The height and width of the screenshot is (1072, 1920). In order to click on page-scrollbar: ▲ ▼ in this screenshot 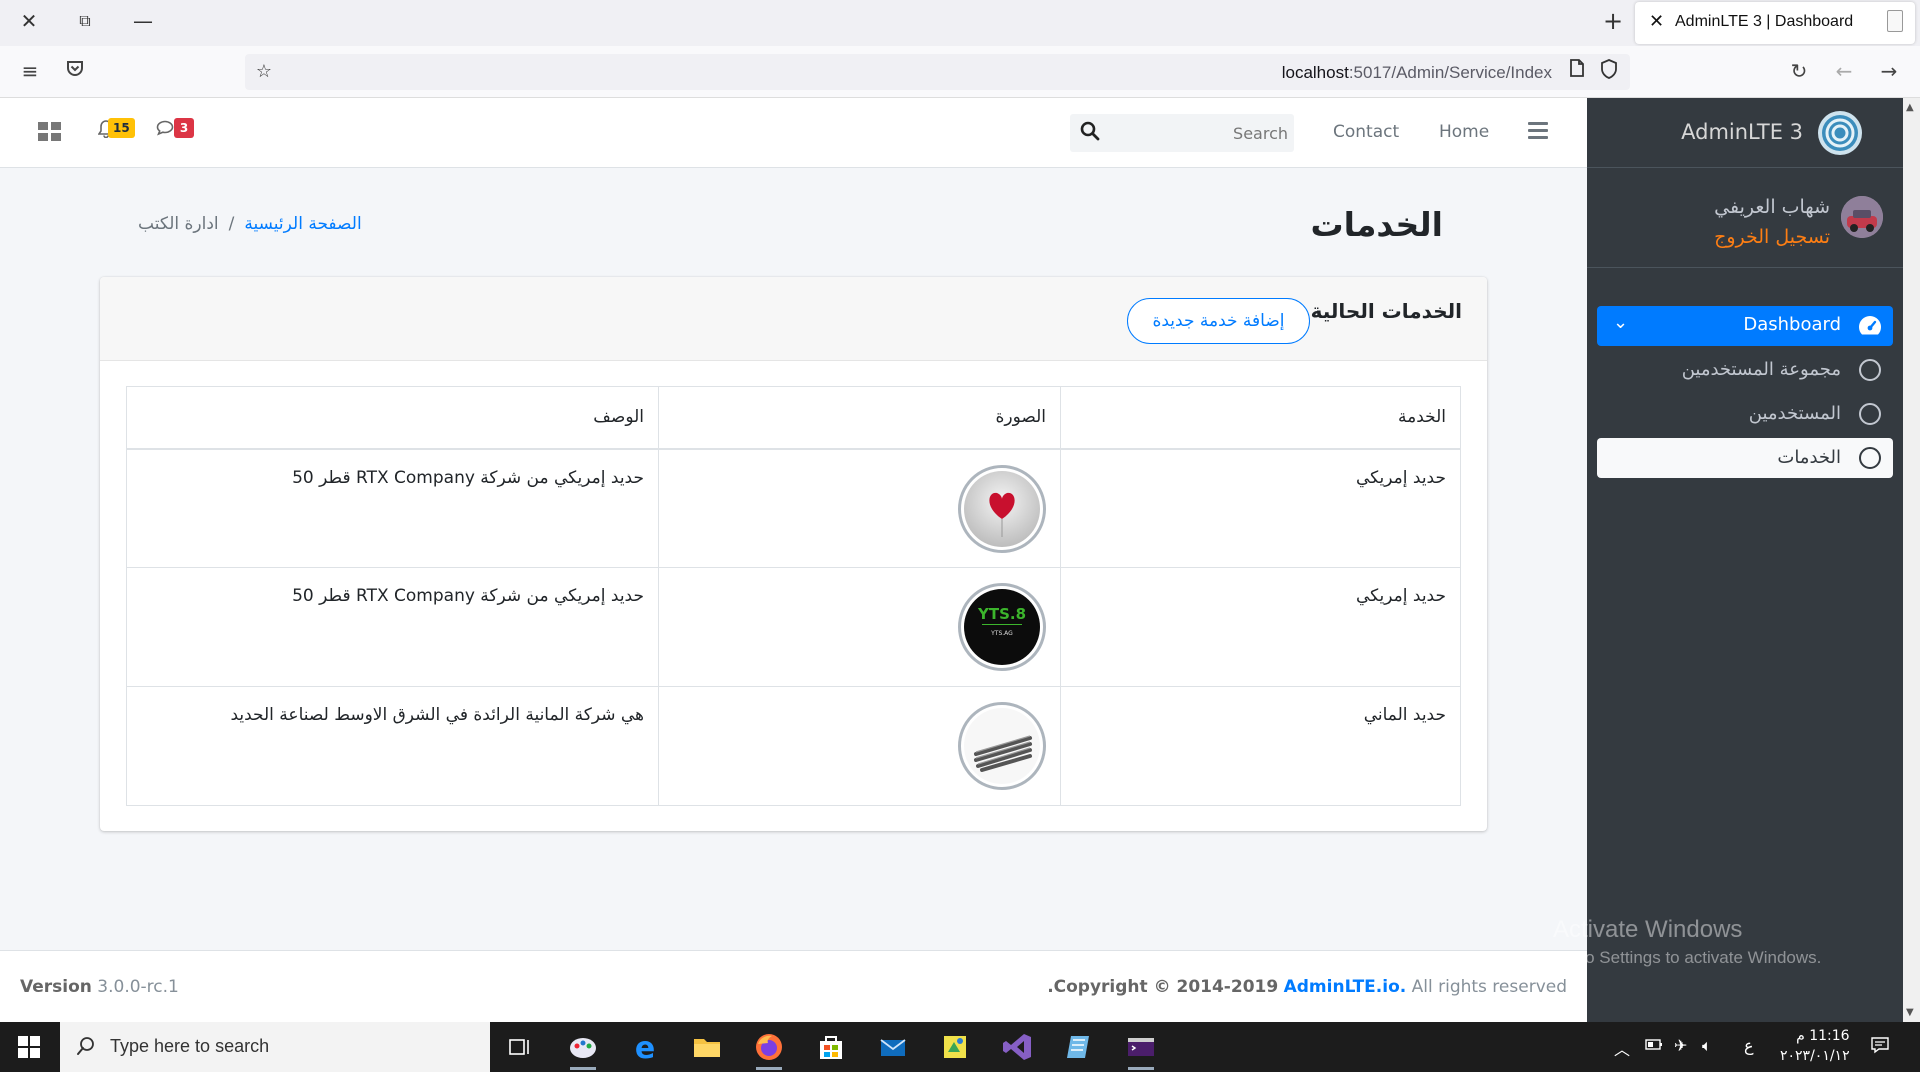, I will do `click(1911, 560)`.